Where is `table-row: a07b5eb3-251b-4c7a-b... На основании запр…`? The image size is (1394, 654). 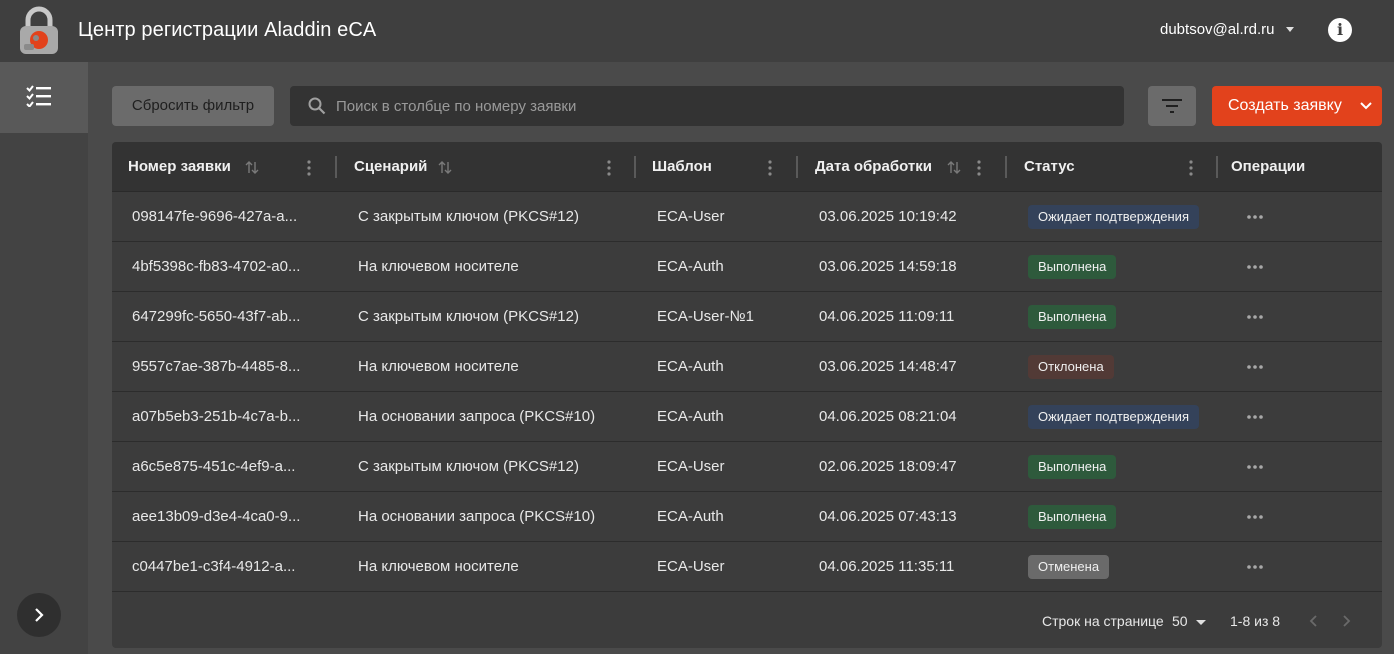
table-row: a07b5eb3-251b-4c7a-b... На основании запр… is located at coordinates (747, 417).